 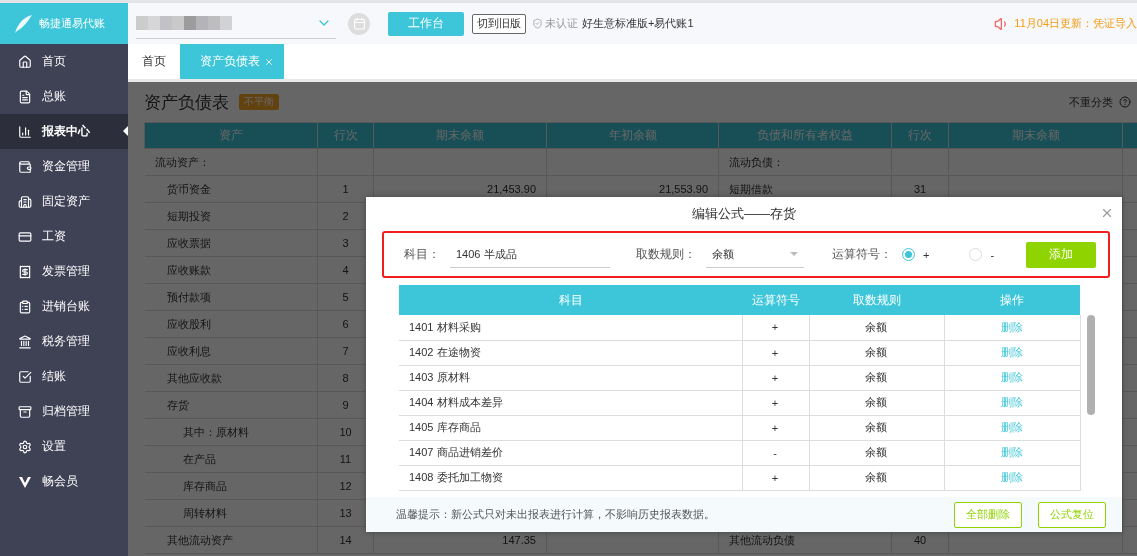 I want to click on help-icon, so click(x=1125, y=102).